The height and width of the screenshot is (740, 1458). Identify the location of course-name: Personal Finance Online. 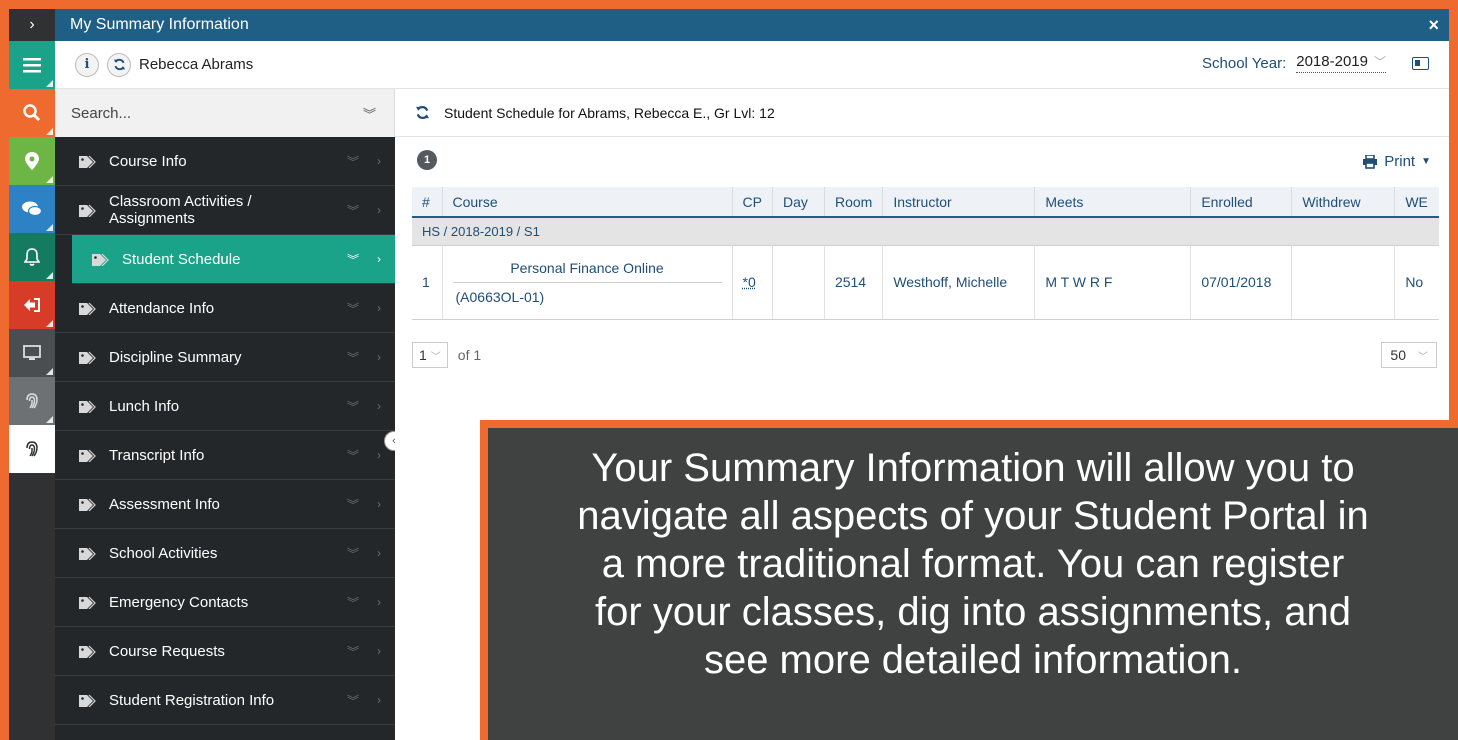
(587, 271).